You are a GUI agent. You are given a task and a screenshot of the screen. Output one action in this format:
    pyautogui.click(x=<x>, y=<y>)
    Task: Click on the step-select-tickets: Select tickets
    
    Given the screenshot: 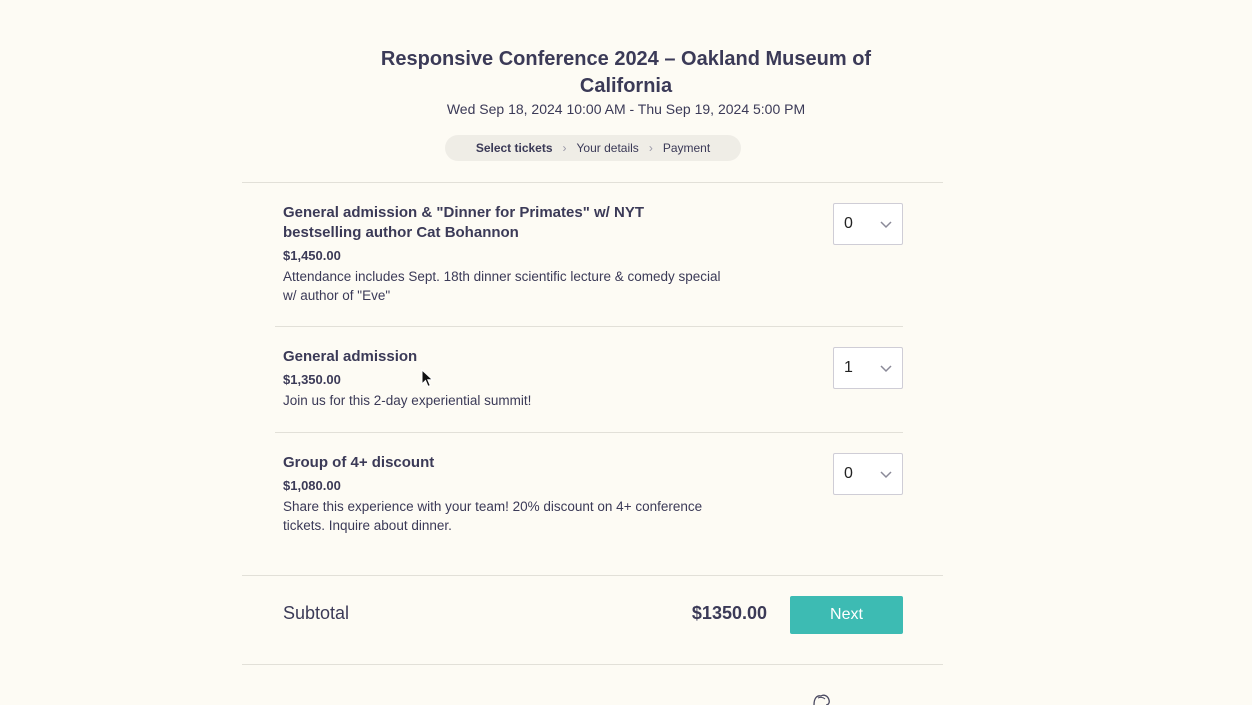 What is the action you would take?
    pyautogui.click(x=514, y=148)
    